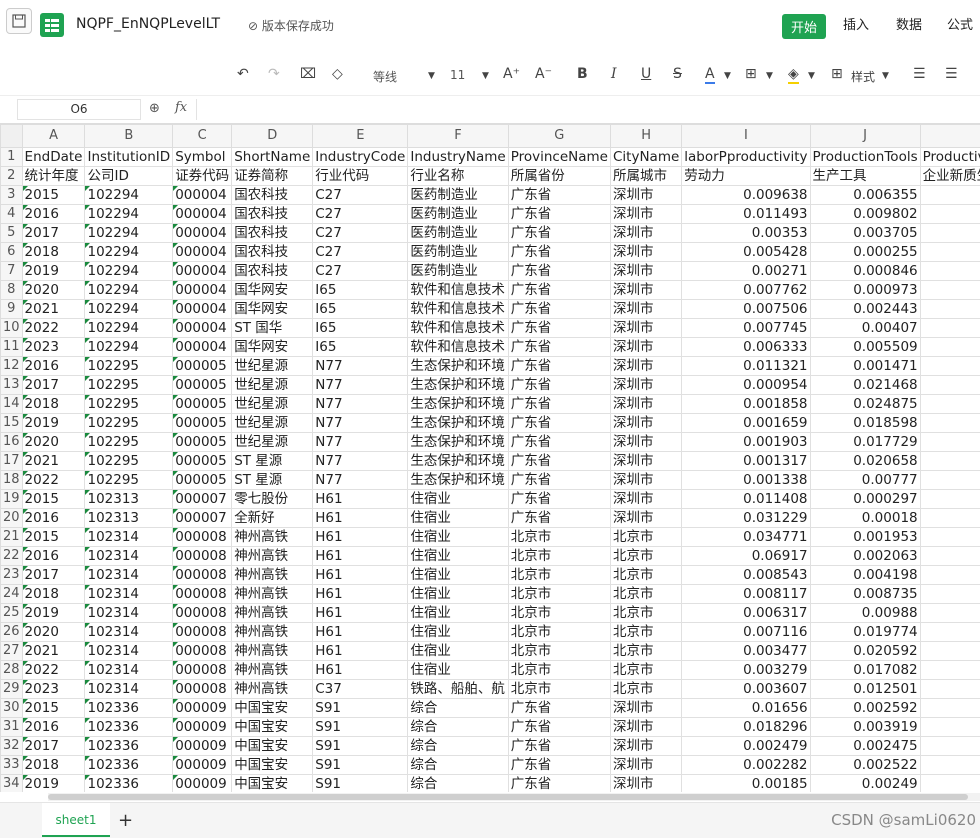 The height and width of the screenshot is (838, 980). Describe the element at coordinates (11, 195) in the screenshot. I see `row-header: 3` at that location.